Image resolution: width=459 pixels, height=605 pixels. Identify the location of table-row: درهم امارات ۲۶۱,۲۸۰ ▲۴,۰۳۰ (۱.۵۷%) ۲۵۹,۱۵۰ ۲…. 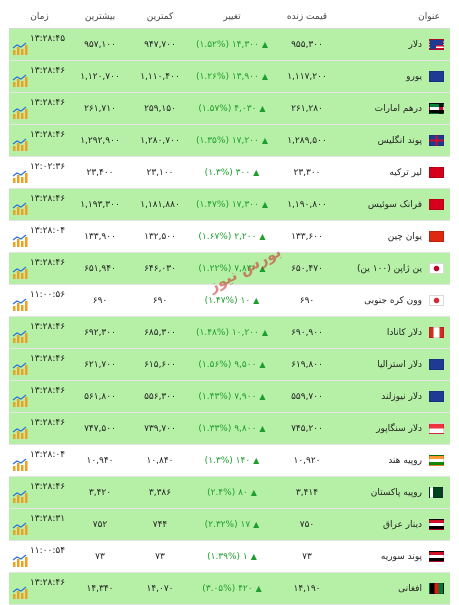
(229, 108).